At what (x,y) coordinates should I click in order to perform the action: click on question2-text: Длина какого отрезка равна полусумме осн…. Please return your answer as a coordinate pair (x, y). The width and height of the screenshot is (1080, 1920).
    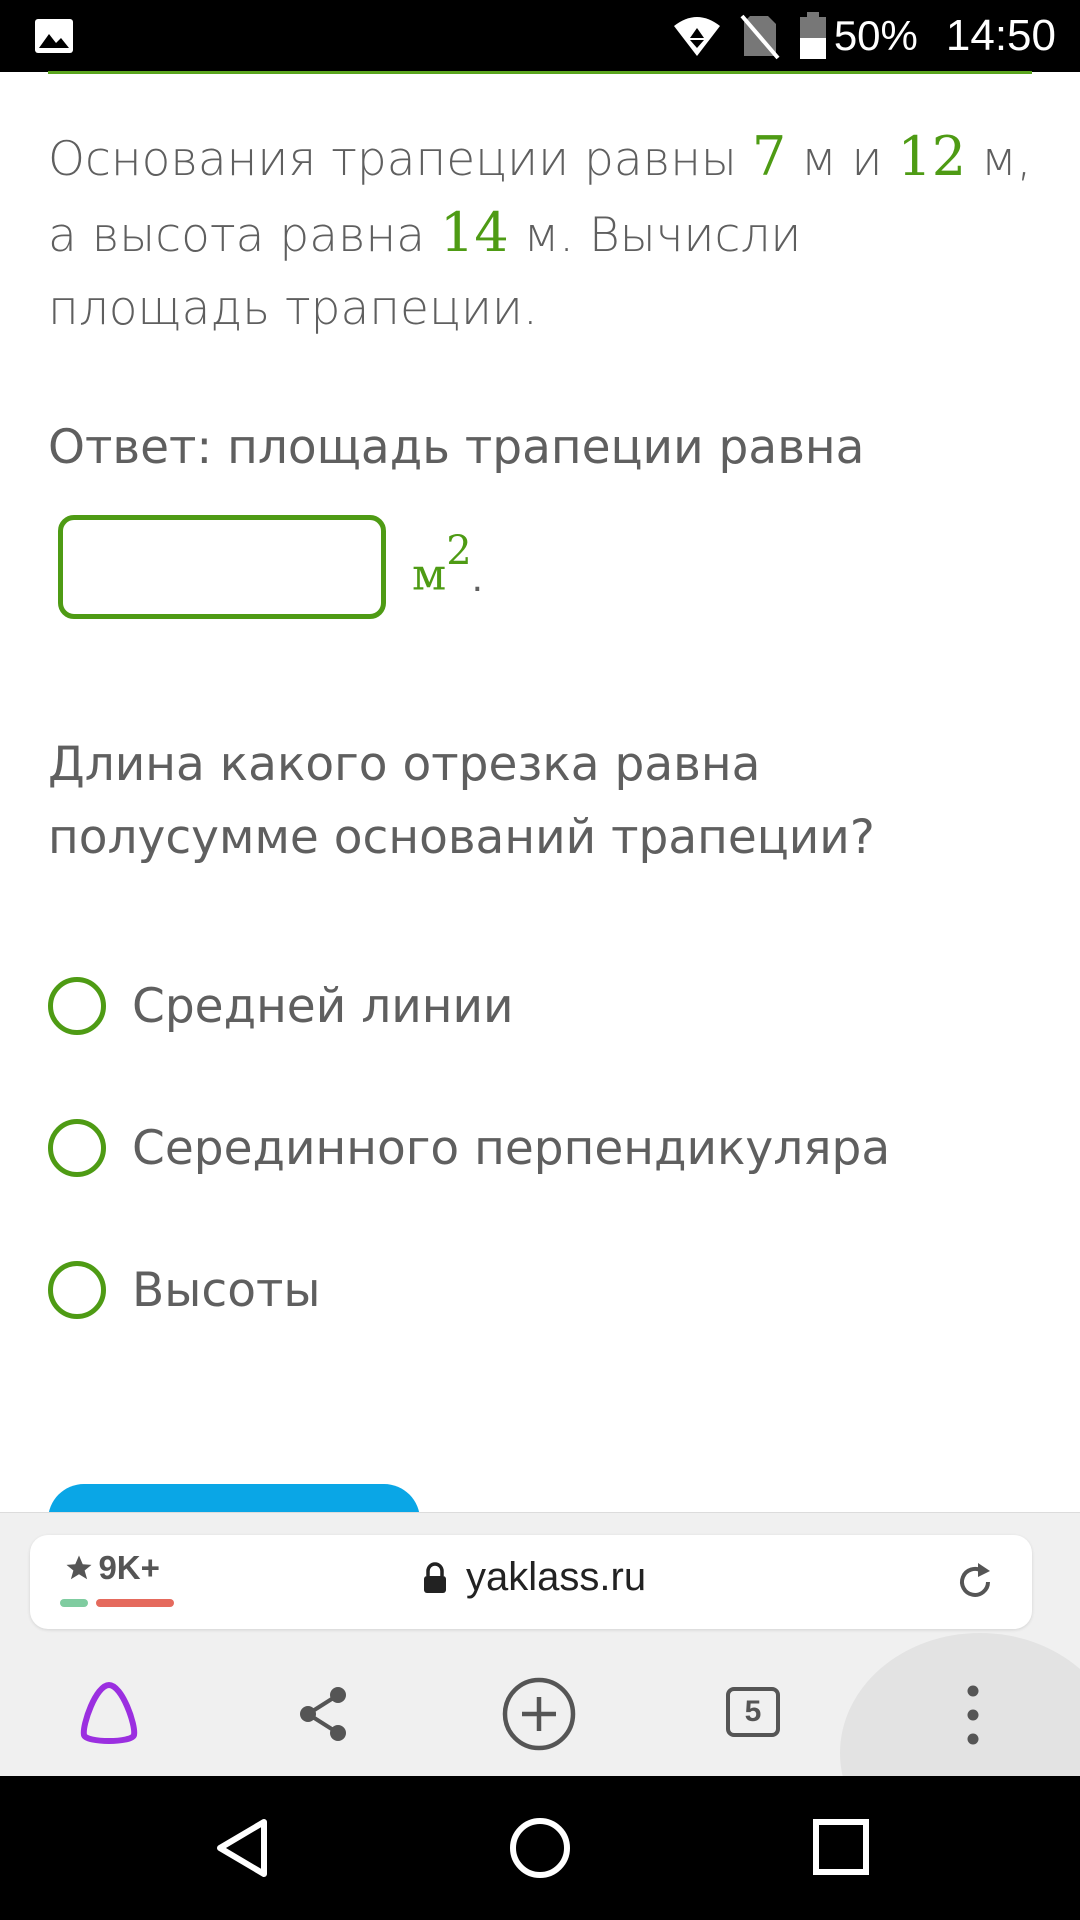
    Looking at the image, I should click on (461, 801).